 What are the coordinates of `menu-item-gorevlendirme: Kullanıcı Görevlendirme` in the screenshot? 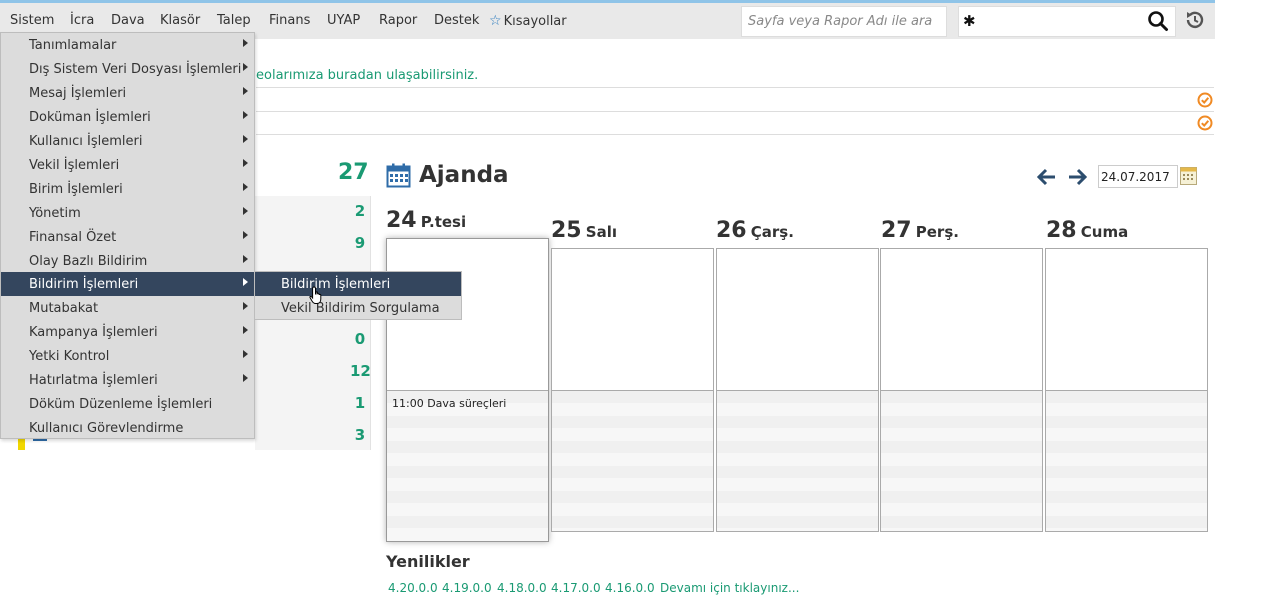 It's located at (127, 428).